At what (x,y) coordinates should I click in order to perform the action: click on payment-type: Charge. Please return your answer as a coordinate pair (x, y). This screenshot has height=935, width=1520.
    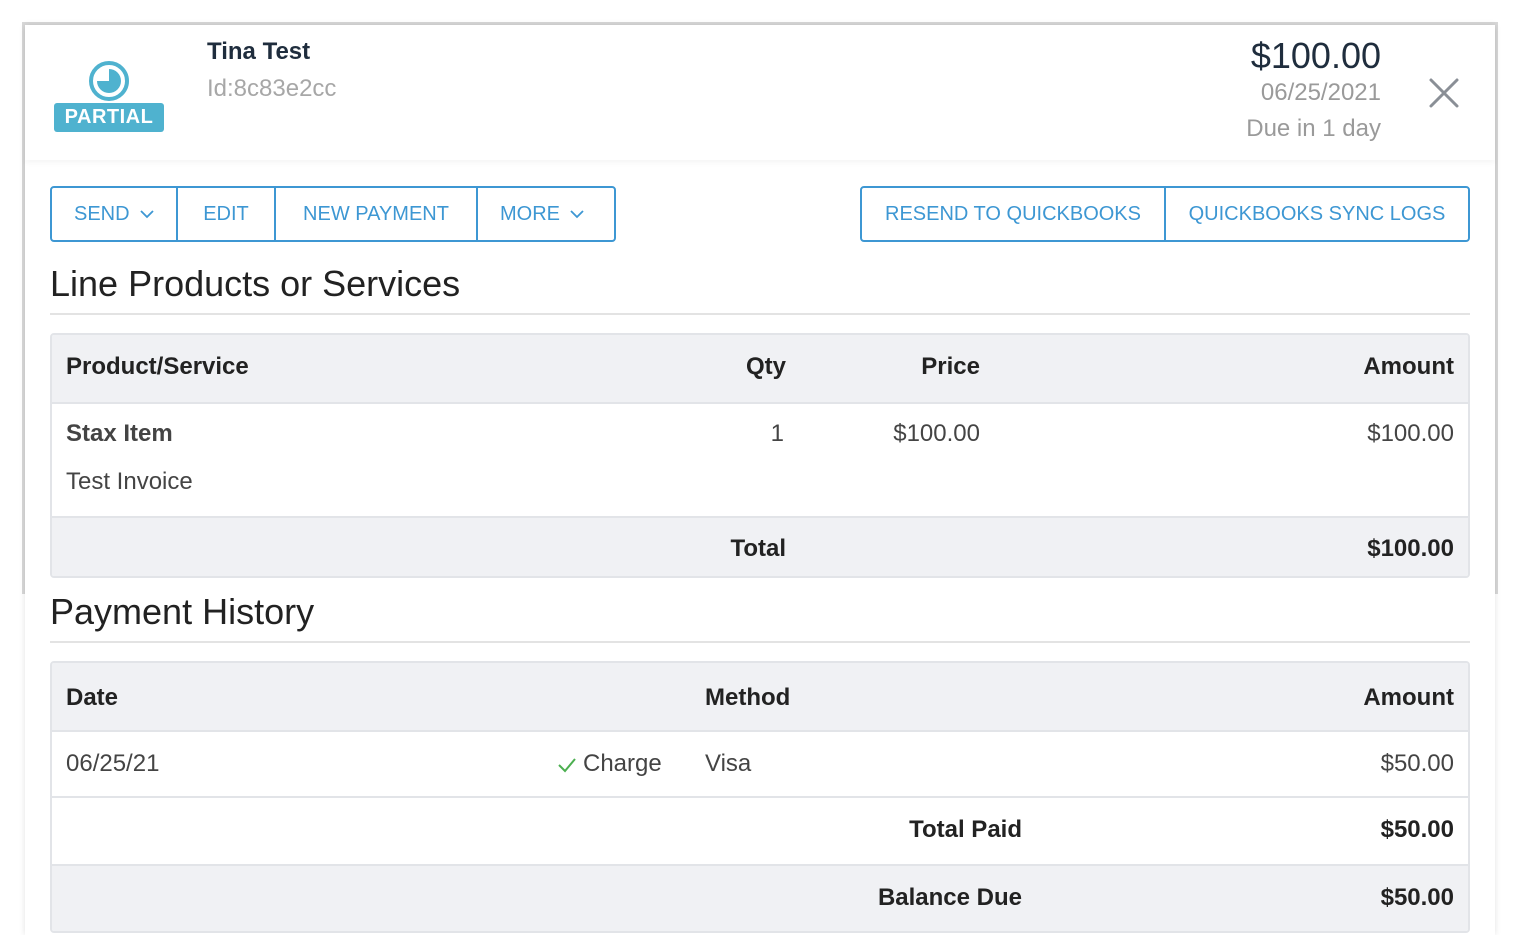
    Looking at the image, I should click on (609, 764).